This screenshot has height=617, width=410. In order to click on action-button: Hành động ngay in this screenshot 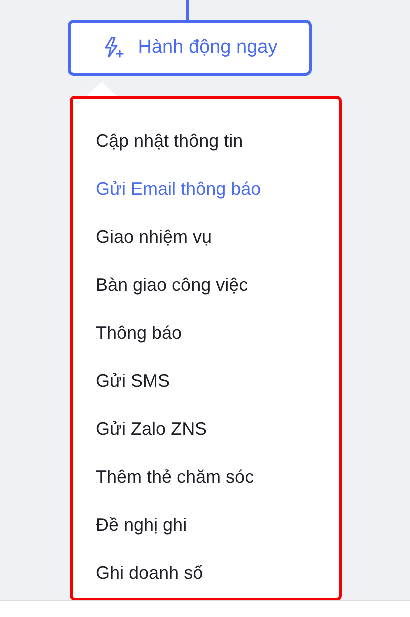, I will do `click(190, 48)`.